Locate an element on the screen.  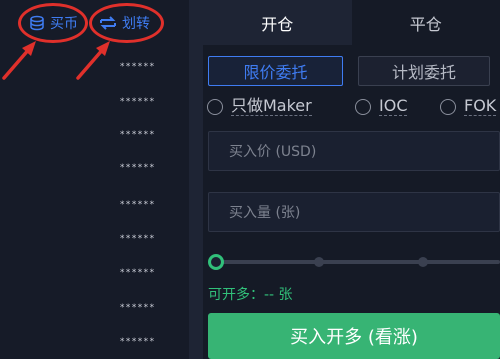
maker-only-option: 只做Maker is located at coordinates (259, 106).